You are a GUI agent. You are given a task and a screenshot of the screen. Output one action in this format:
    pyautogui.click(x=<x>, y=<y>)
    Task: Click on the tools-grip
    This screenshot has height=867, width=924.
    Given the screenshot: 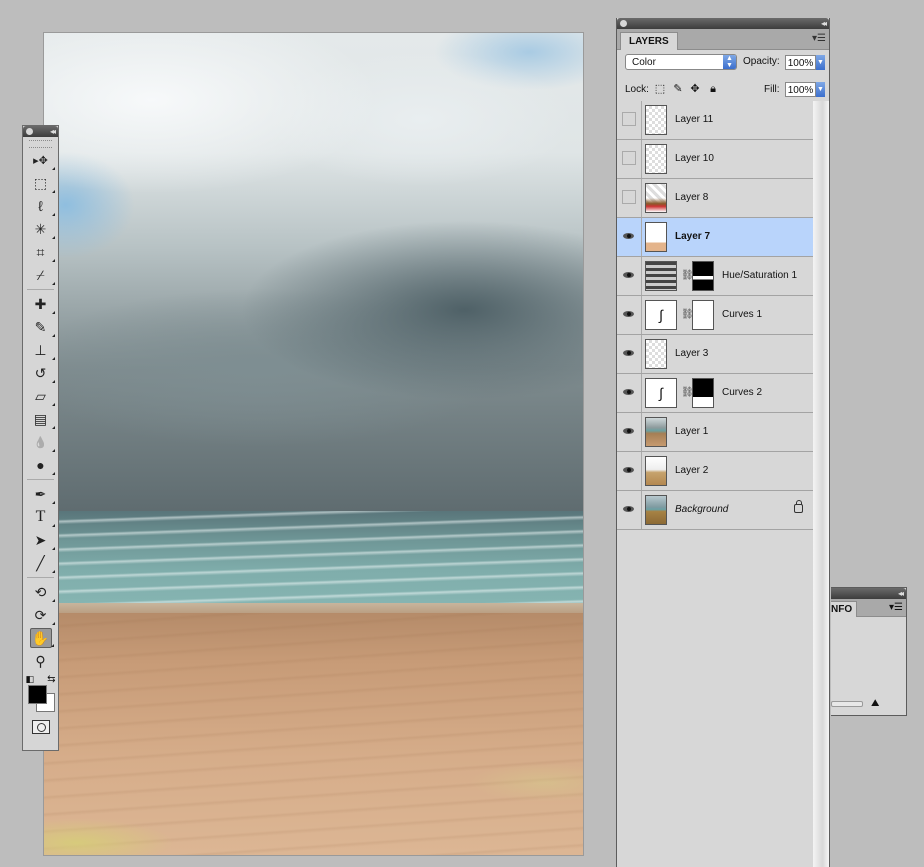 What is the action you would take?
    pyautogui.click(x=40, y=144)
    